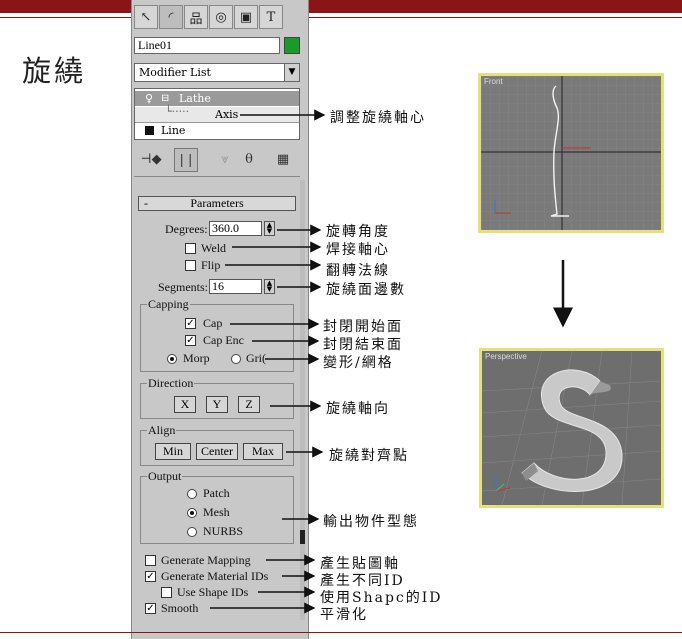  I want to click on annotation-degrees: 旋轉角度, so click(358, 232).